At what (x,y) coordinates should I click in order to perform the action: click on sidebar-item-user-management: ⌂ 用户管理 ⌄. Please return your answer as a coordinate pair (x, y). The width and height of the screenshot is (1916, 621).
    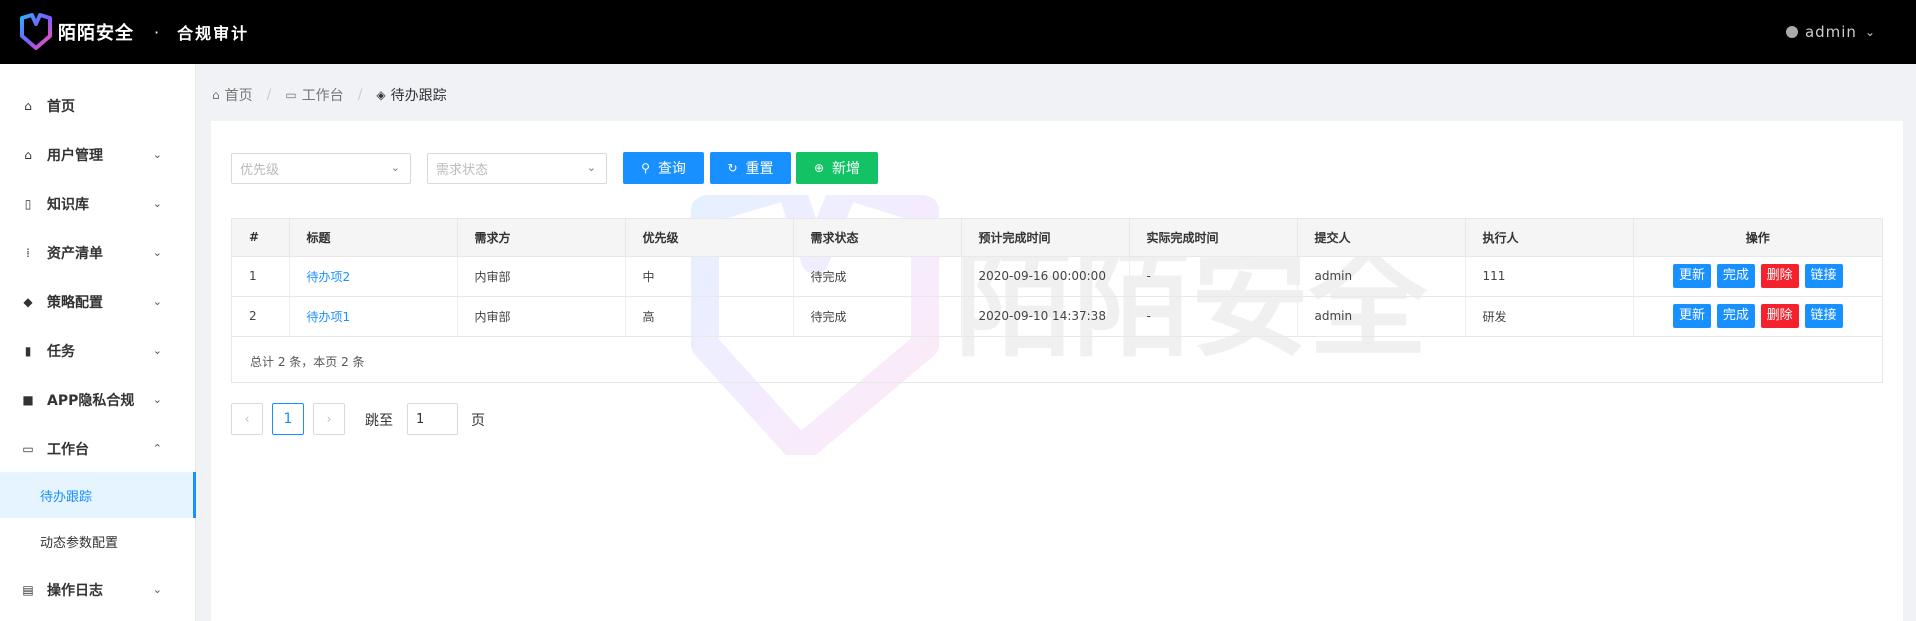
    Looking at the image, I should click on (98, 154).